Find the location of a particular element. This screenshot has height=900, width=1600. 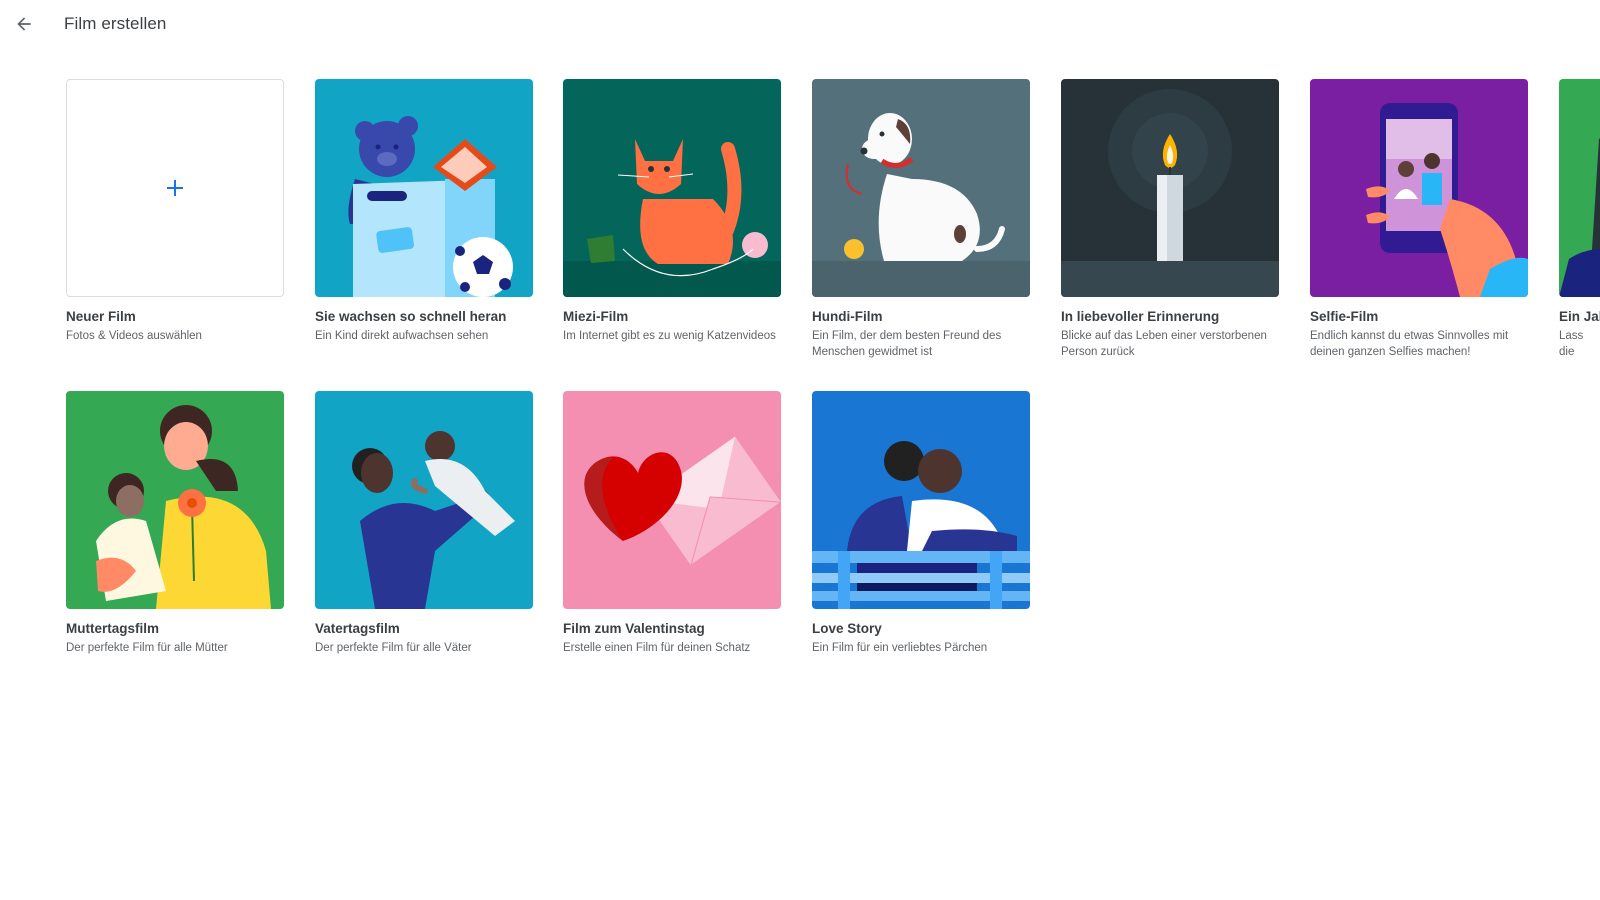

card-subtitle: Der perfekte Film für alle Väter is located at coordinates (393, 648).